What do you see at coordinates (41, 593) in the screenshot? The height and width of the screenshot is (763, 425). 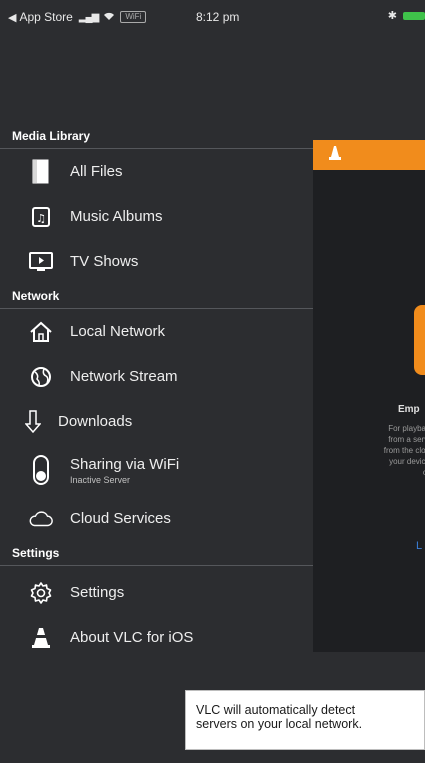 I see `gear-icon` at bounding box center [41, 593].